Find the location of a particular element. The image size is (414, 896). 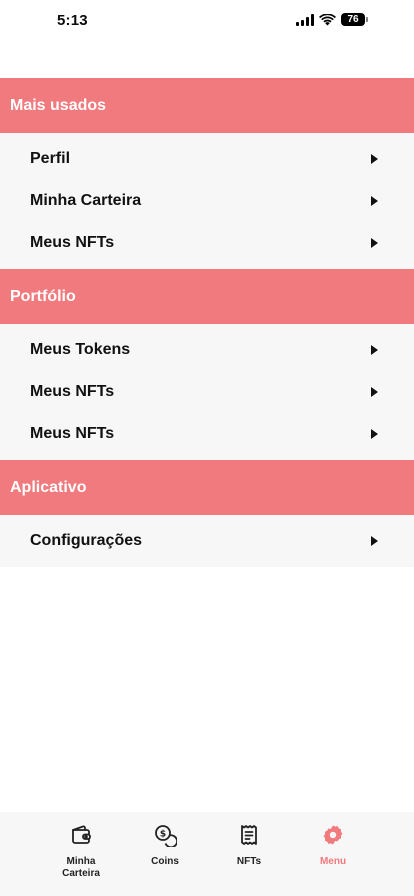

status-bar: 5:13 76 is located at coordinates (207, 22).